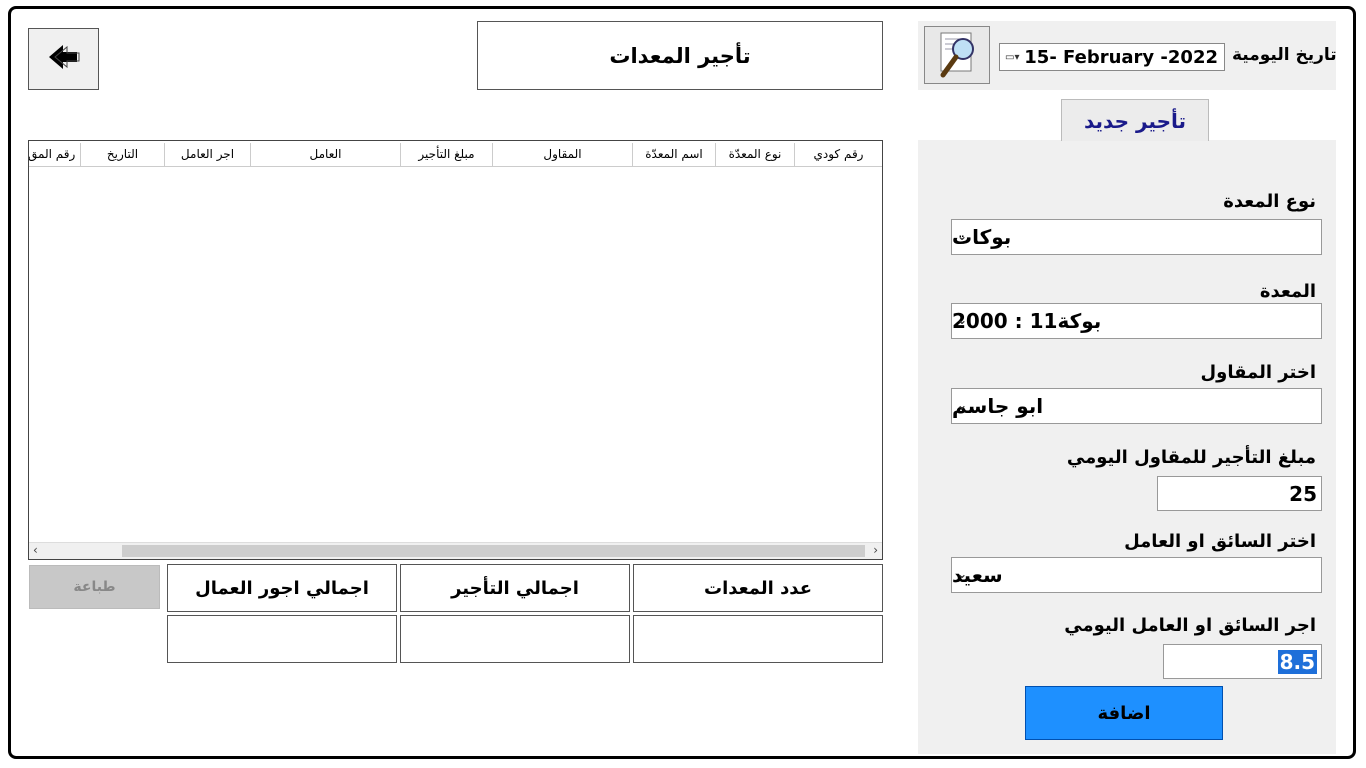 The width and height of the screenshot is (1366, 768). What do you see at coordinates (493, 551) in the screenshot?
I see `scrollbar-thumb` at bounding box center [493, 551].